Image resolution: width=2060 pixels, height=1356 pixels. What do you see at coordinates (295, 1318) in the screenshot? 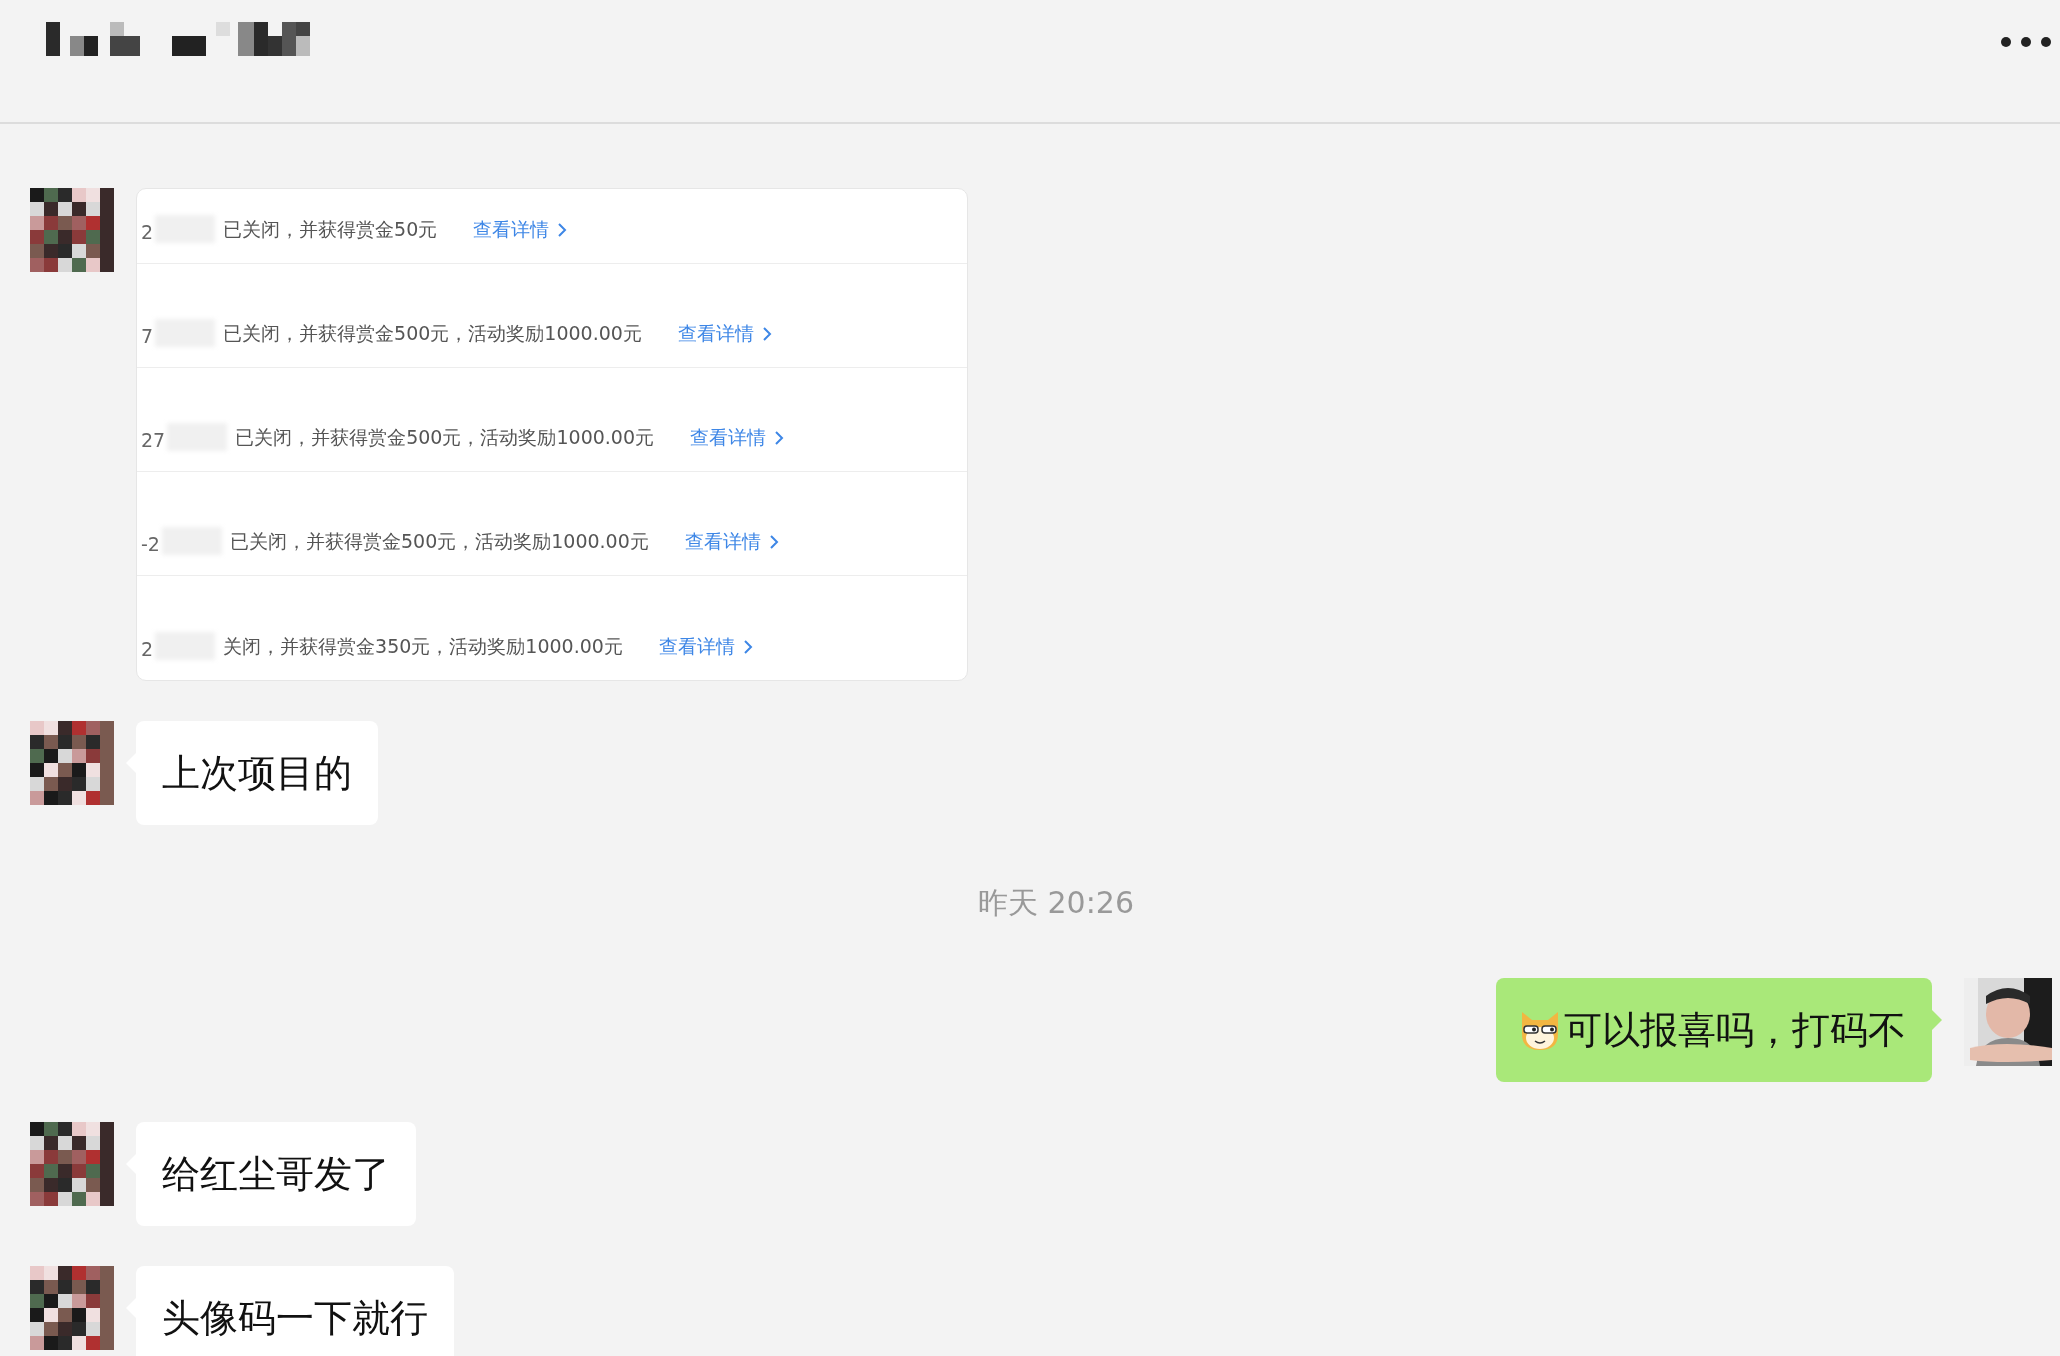
I see `message-text: 头像码一下就行` at bounding box center [295, 1318].